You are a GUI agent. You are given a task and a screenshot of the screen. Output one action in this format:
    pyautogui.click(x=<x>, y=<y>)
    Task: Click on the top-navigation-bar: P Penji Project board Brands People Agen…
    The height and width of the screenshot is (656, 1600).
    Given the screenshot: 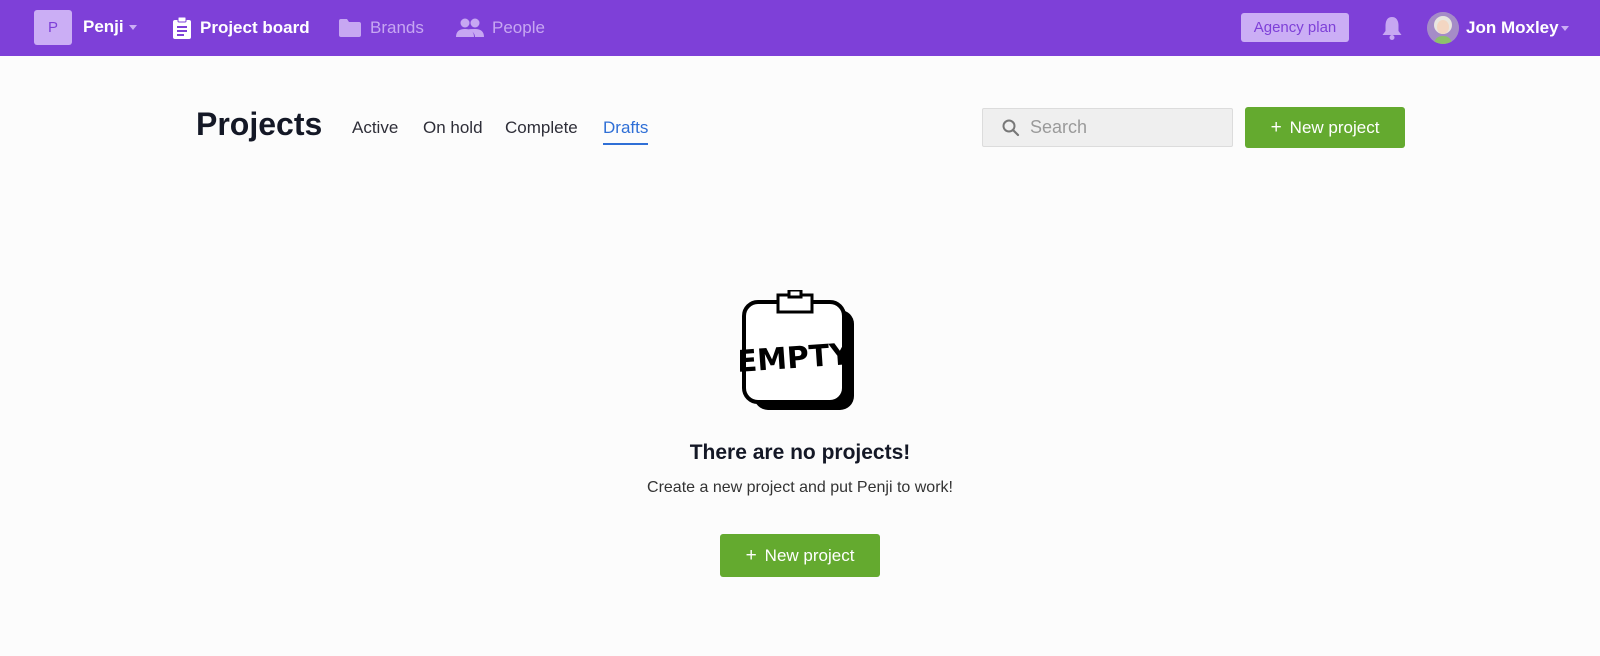 What is the action you would take?
    pyautogui.click(x=800, y=28)
    